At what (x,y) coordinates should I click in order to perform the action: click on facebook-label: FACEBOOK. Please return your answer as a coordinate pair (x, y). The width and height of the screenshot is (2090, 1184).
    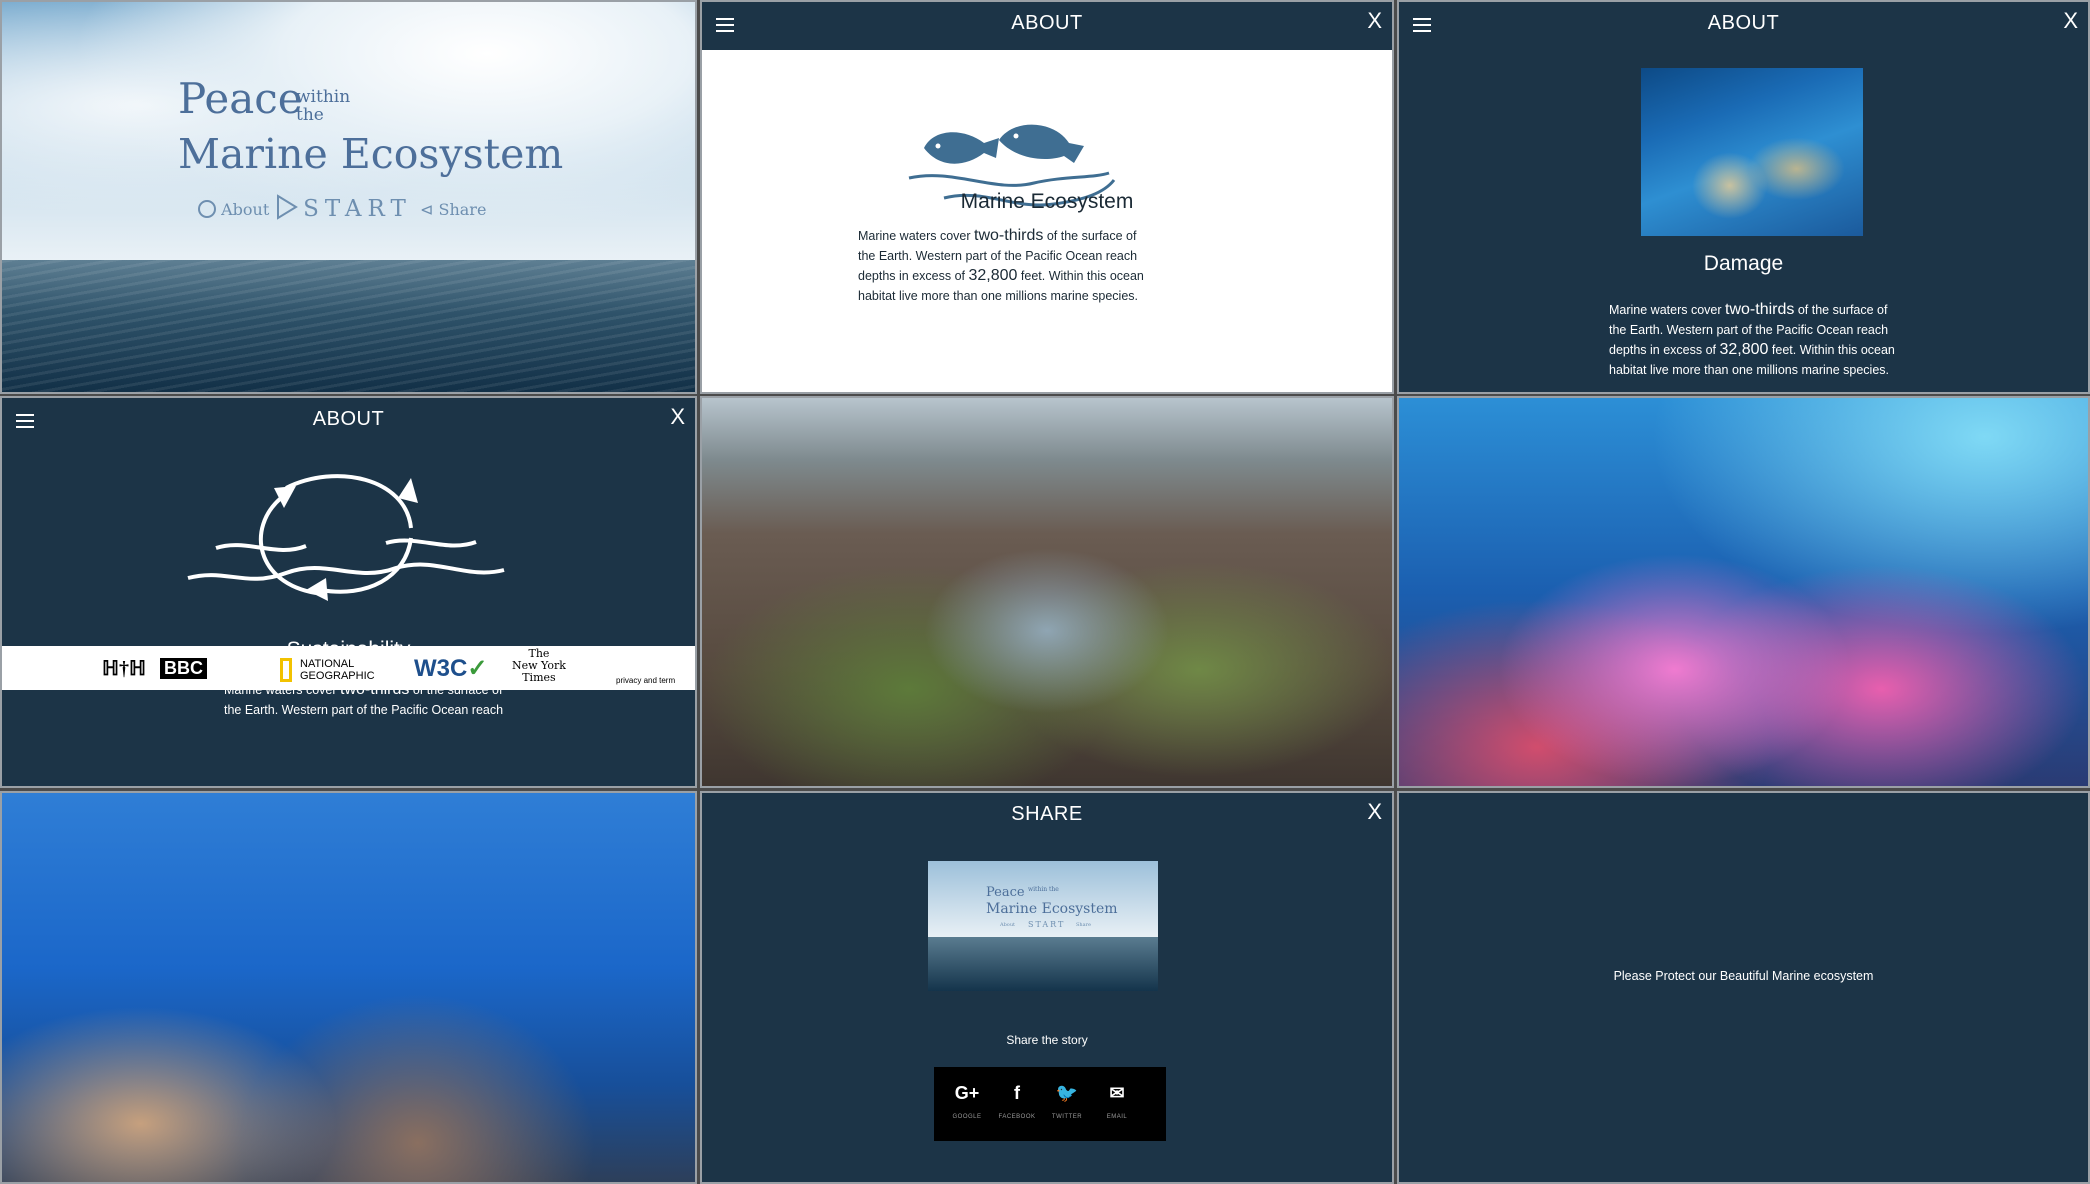
    Looking at the image, I should click on (1017, 1117).